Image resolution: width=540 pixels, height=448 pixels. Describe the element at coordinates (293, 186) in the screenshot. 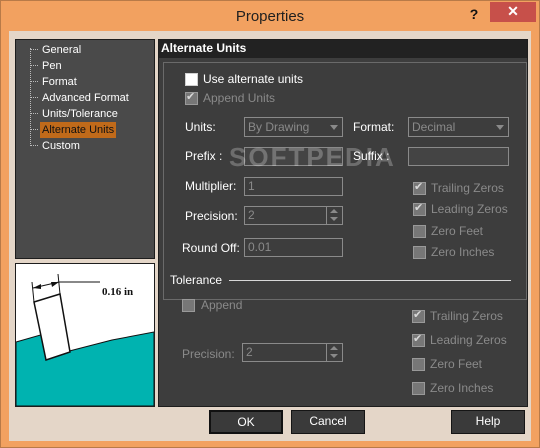

I see `multiplier-input: 1` at that location.